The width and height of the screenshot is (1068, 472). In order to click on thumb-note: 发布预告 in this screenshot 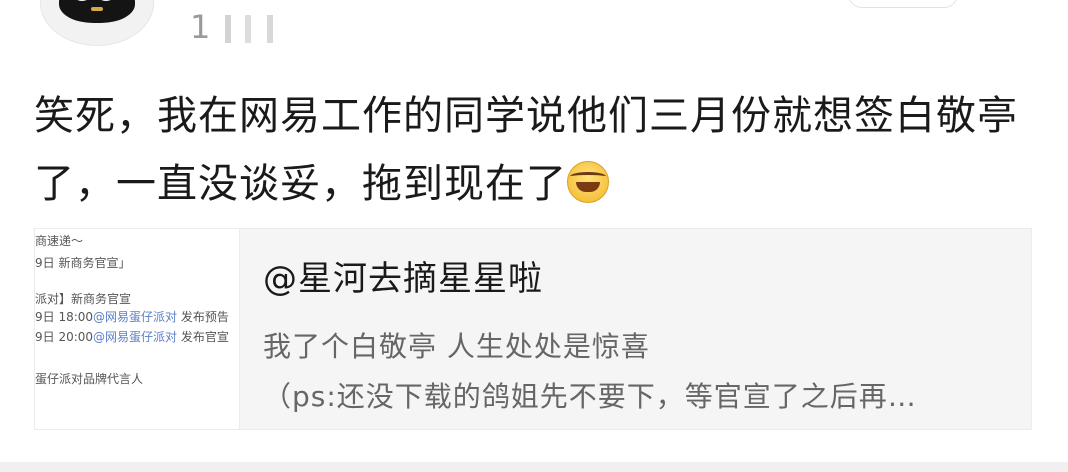, I will do `click(203, 317)`.